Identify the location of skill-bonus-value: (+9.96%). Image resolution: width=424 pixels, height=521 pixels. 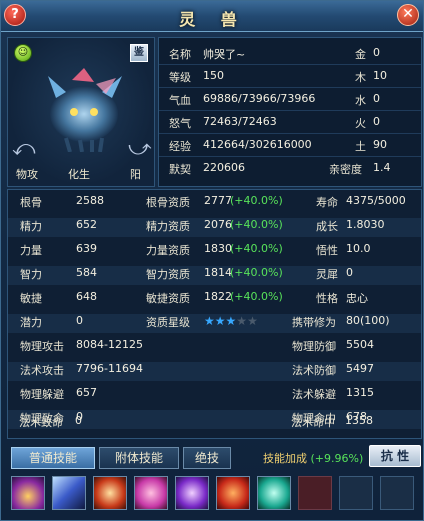
(337, 458).